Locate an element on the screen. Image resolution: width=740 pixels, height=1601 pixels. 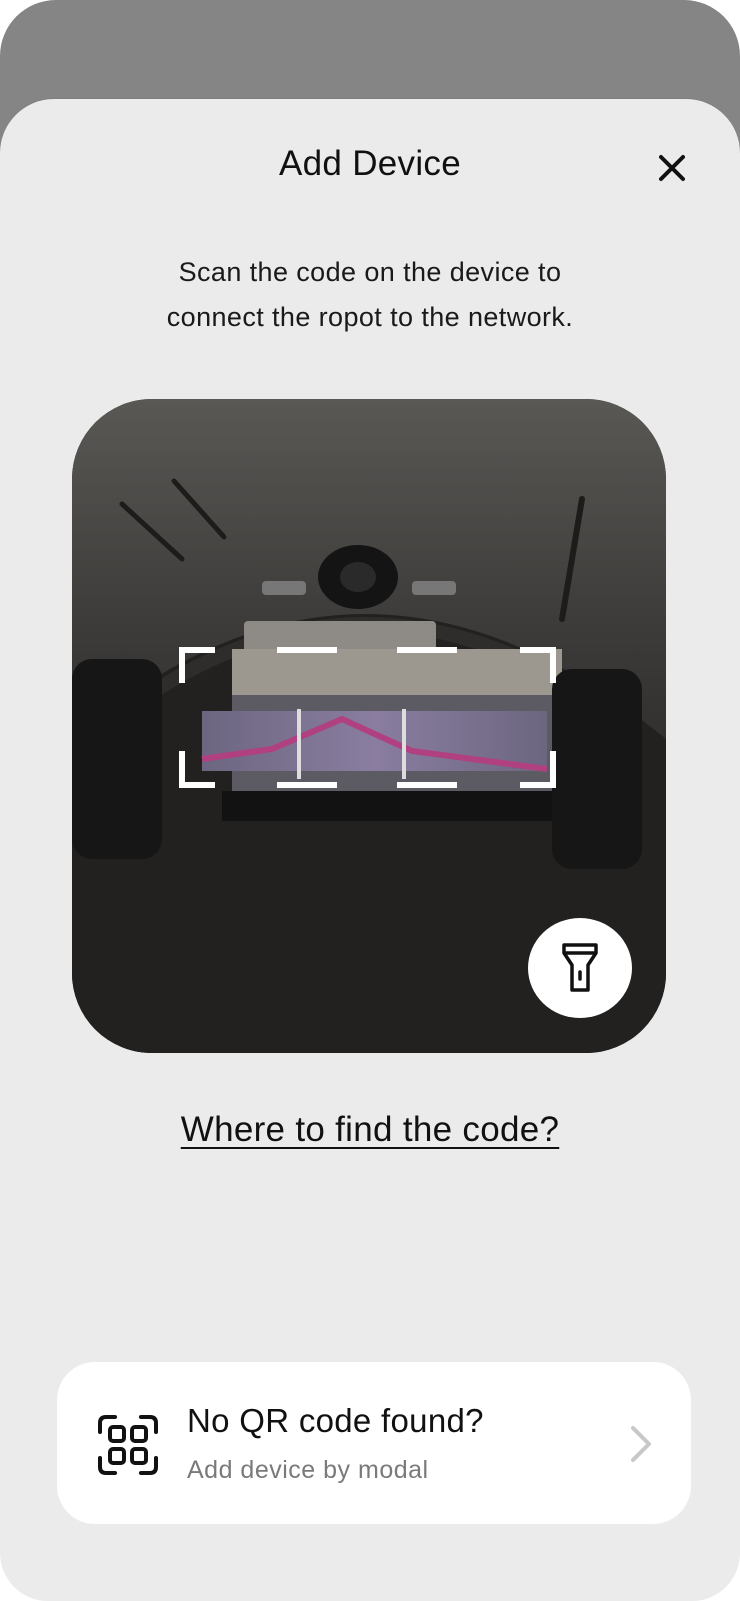
chevron-right-icon is located at coordinates (641, 1444).